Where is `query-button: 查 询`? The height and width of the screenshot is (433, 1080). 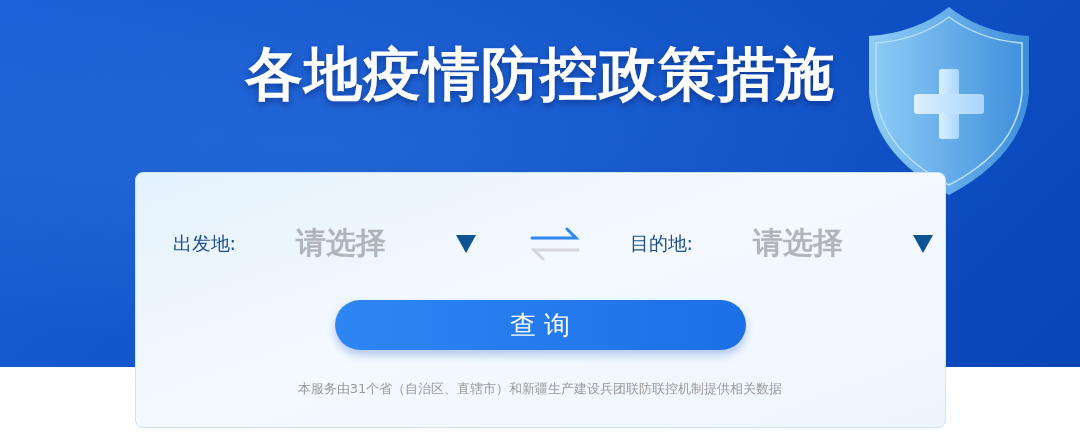 query-button: 查 询 is located at coordinates (540, 325).